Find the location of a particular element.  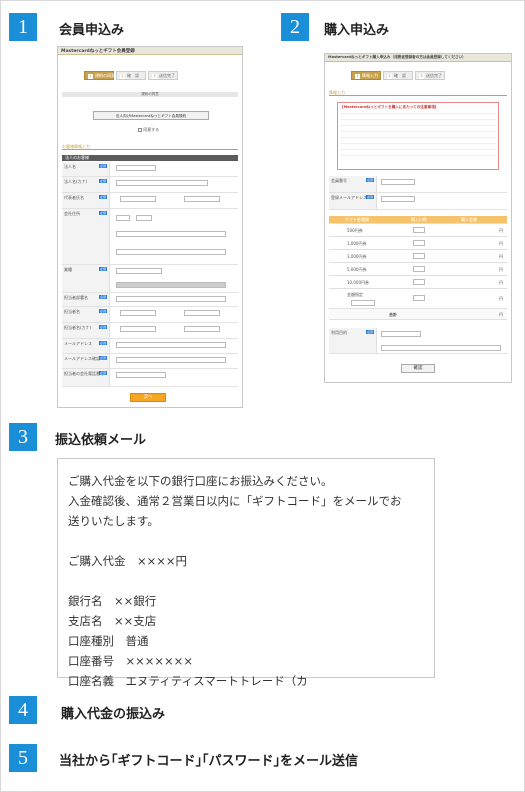

table-row: 3,000円券円 is located at coordinates (418, 256).